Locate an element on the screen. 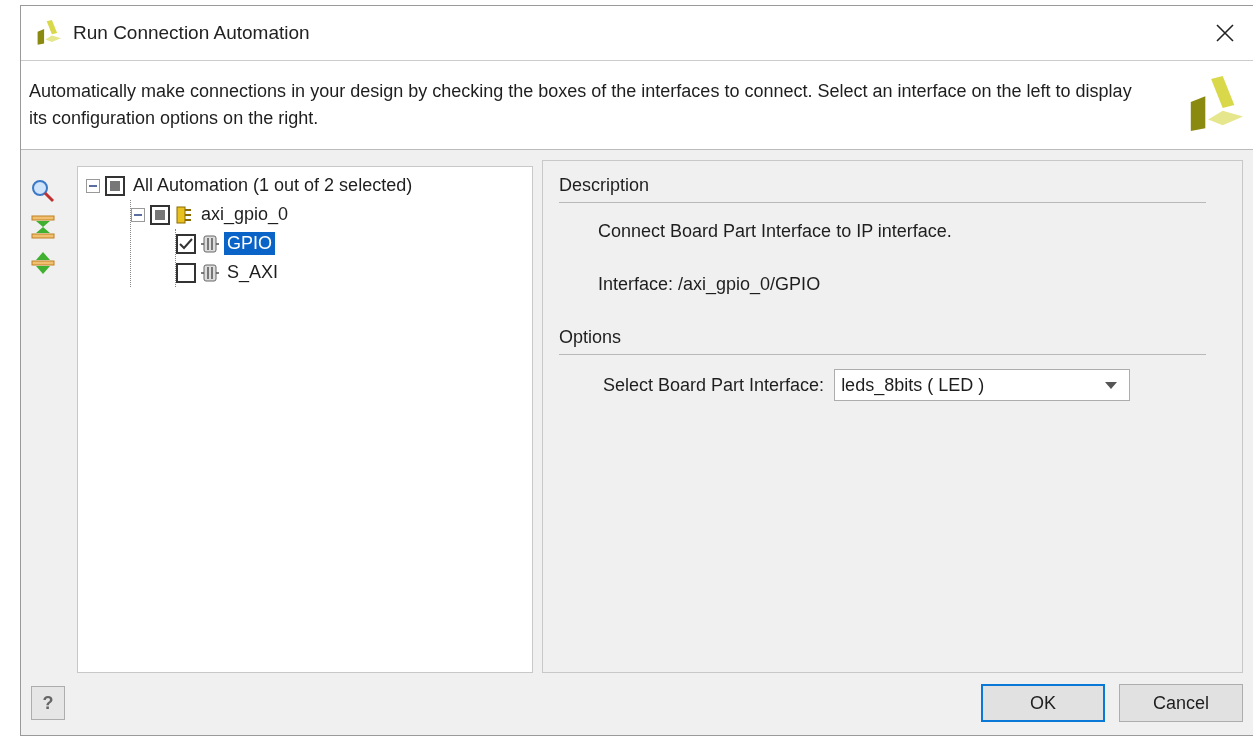  intro-text: Automatically make connections in your design by checking the boxes of the interfaces to connect. Select an interface on the left to display its configuration options on the right. is located at coordinates (581, 105).